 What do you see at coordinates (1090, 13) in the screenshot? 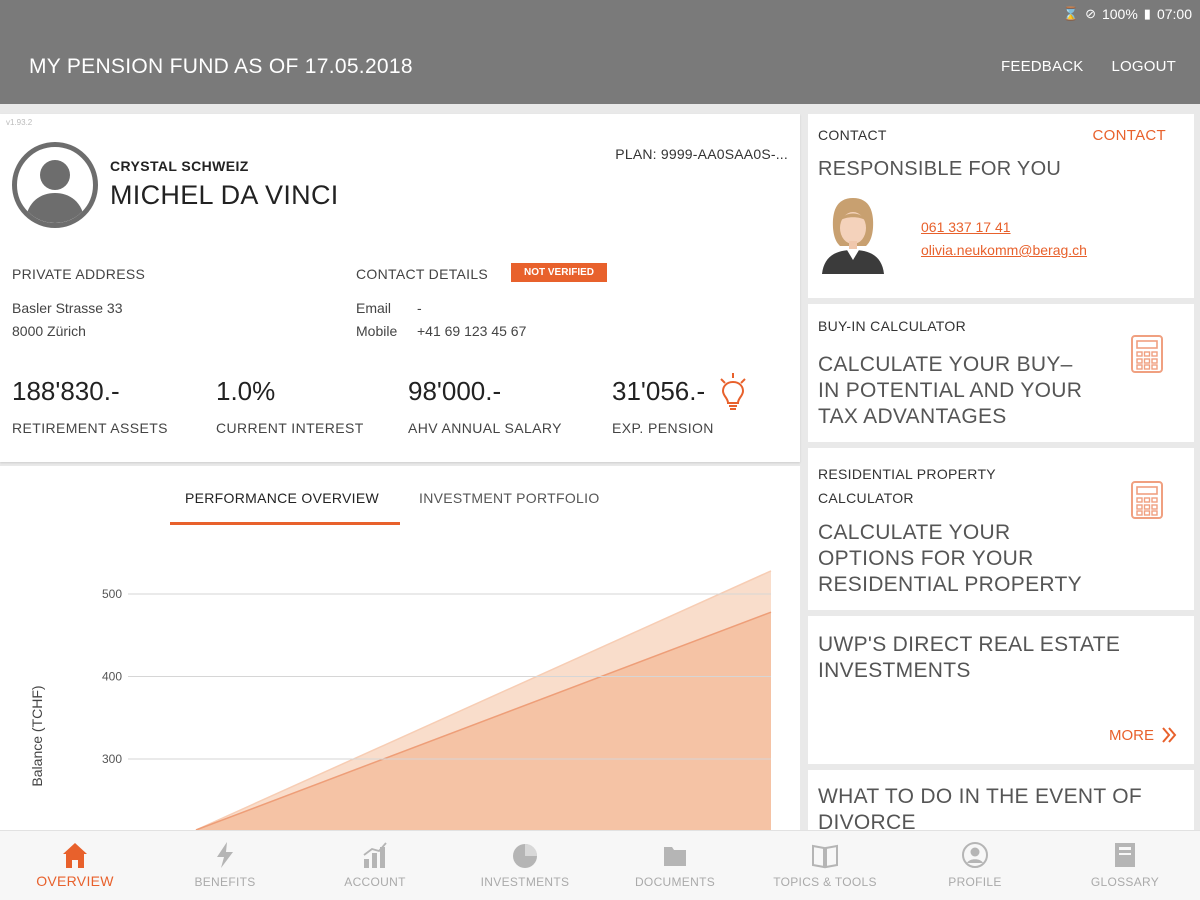
I see `do-not-disturb-icon: ⊘` at bounding box center [1090, 13].